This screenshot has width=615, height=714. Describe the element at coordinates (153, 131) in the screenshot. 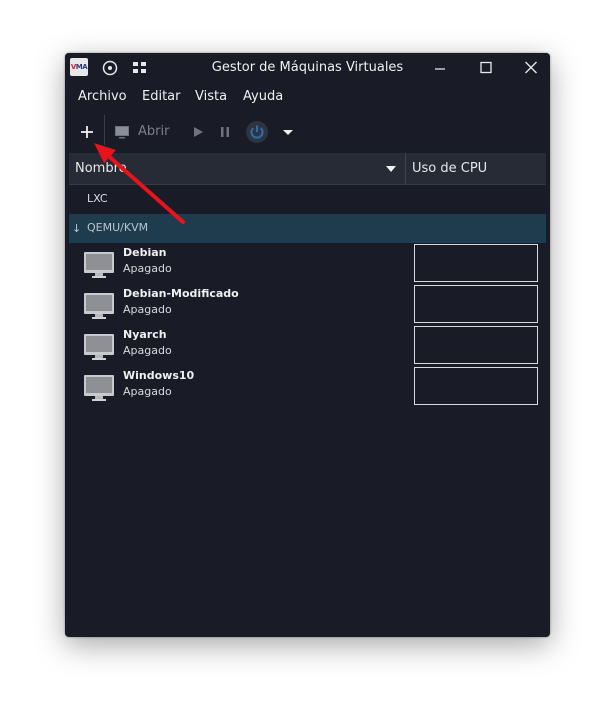

I see `open-button-label: Abrir` at that location.